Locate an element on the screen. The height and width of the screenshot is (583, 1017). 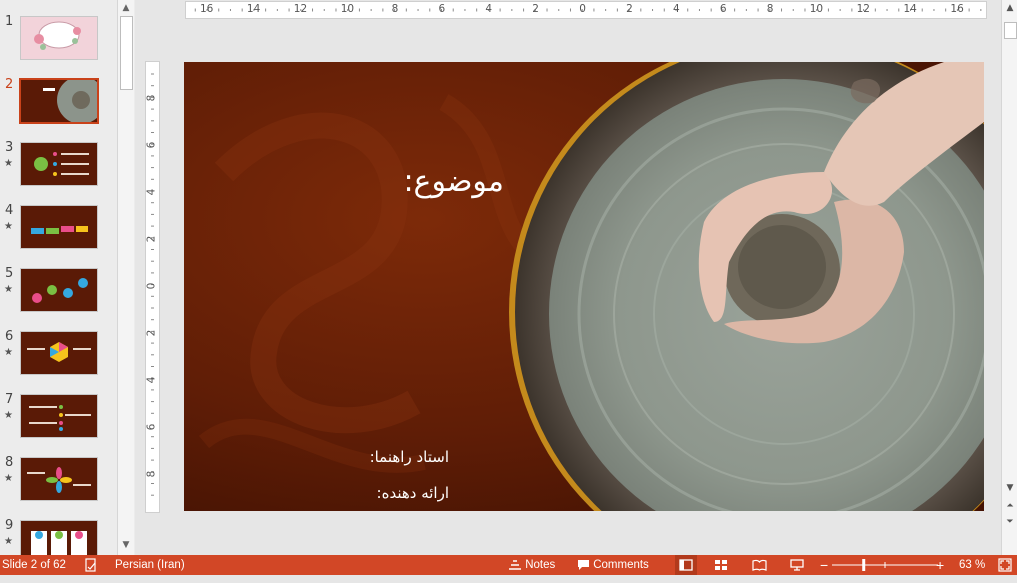
slide-vertical-scrollbar: ▲ ▼ ⏶ ⏷ is located at coordinates (1009, 277).